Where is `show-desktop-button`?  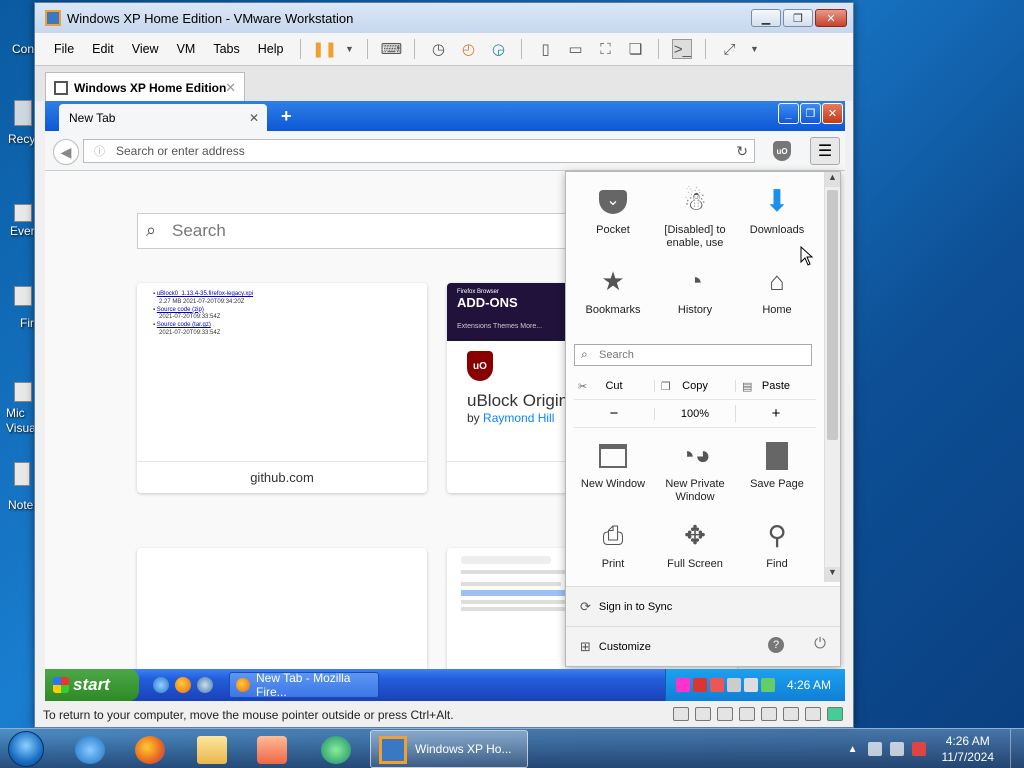 show-desktop-button is located at coordinates (1017, 748).